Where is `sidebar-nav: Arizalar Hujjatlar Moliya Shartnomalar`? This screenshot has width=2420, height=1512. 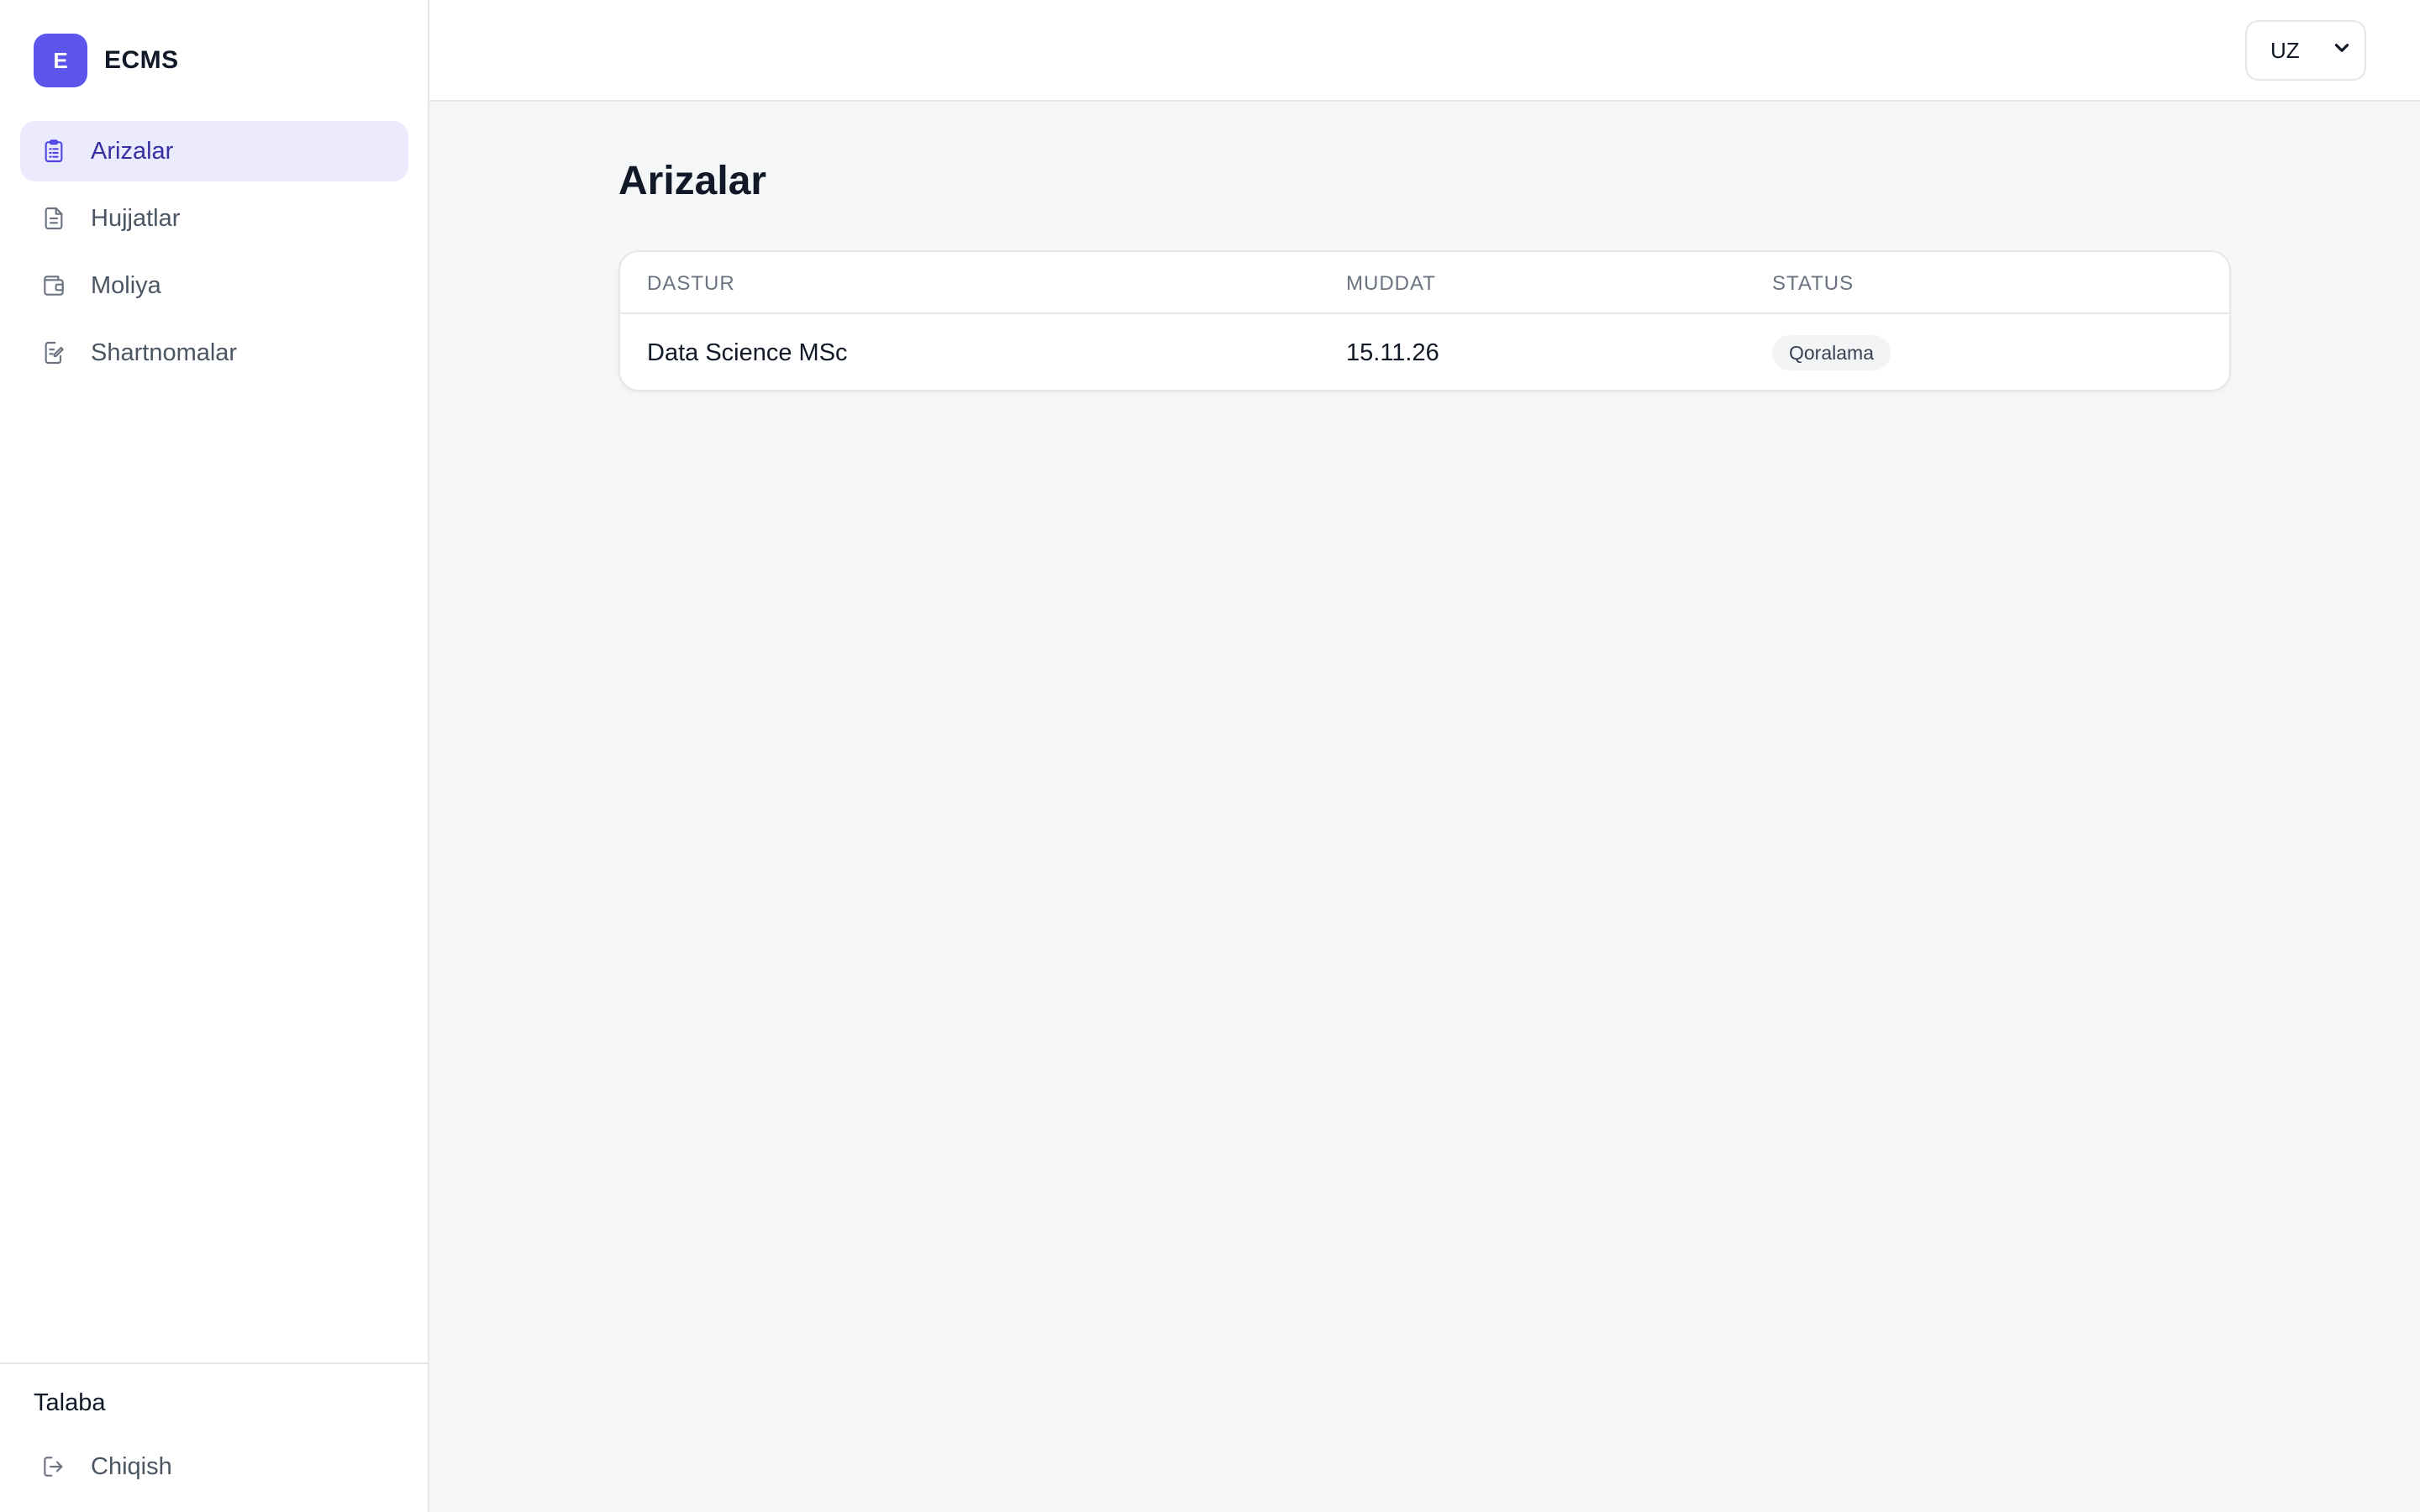 sidebar-nav: Arizalar Hujjatlar Moliya Shartnomalar is located at coordinates (214, 255).